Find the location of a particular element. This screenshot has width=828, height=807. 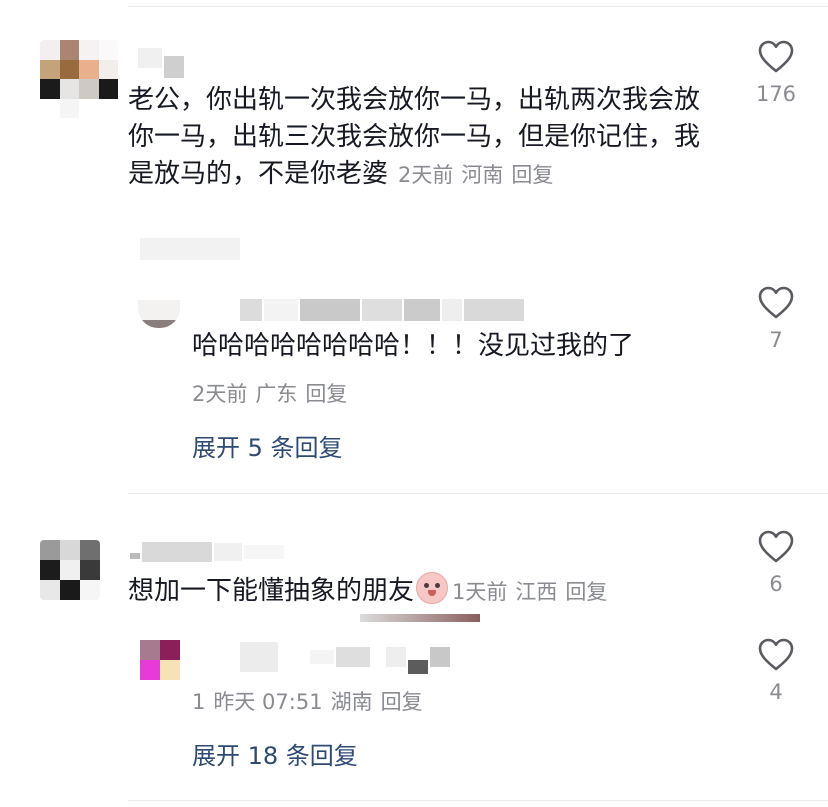

like-count: 4 is located at coordinates (776, 692).